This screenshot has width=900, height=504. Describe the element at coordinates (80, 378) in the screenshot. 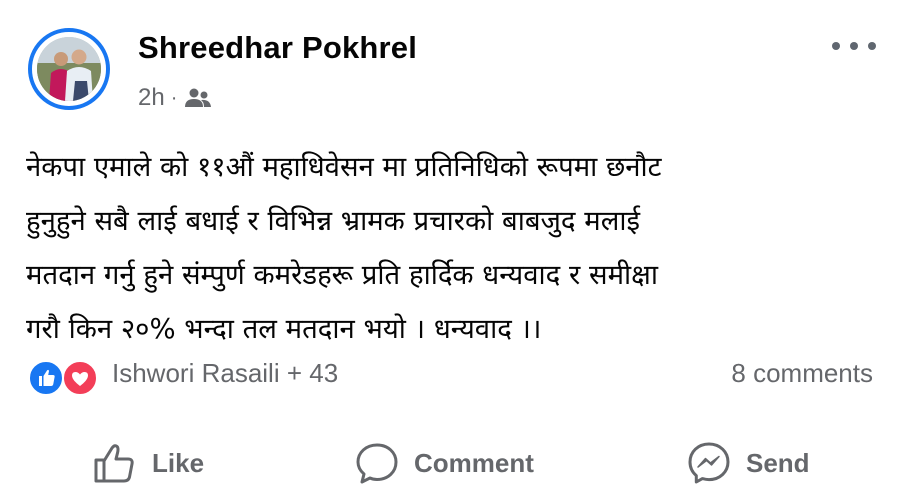

I see `love-reaction-icon` at that location.